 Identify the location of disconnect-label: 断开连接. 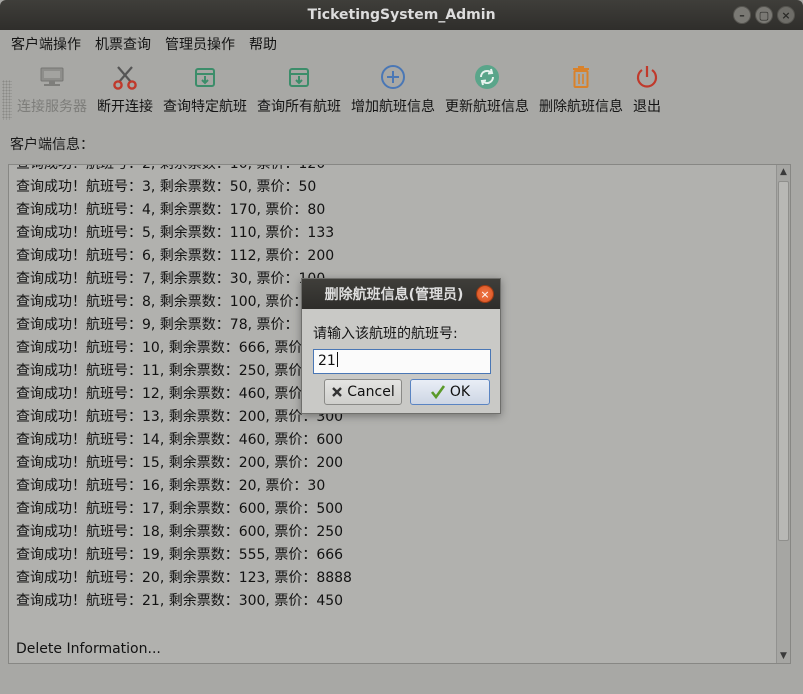
(125, 107).